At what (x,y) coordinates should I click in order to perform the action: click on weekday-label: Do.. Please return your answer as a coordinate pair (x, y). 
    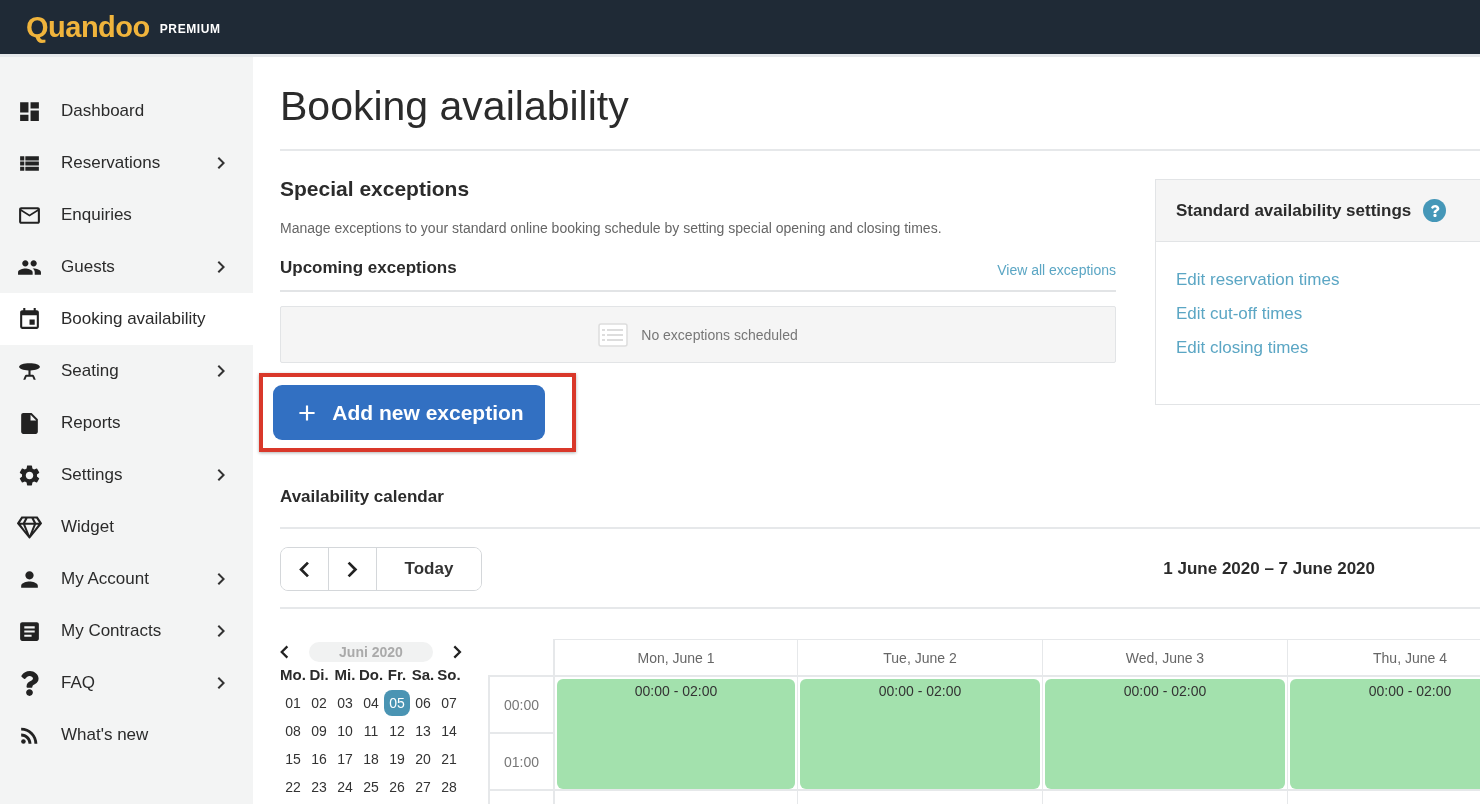
    Looking at the image, I should click on (371, 675).